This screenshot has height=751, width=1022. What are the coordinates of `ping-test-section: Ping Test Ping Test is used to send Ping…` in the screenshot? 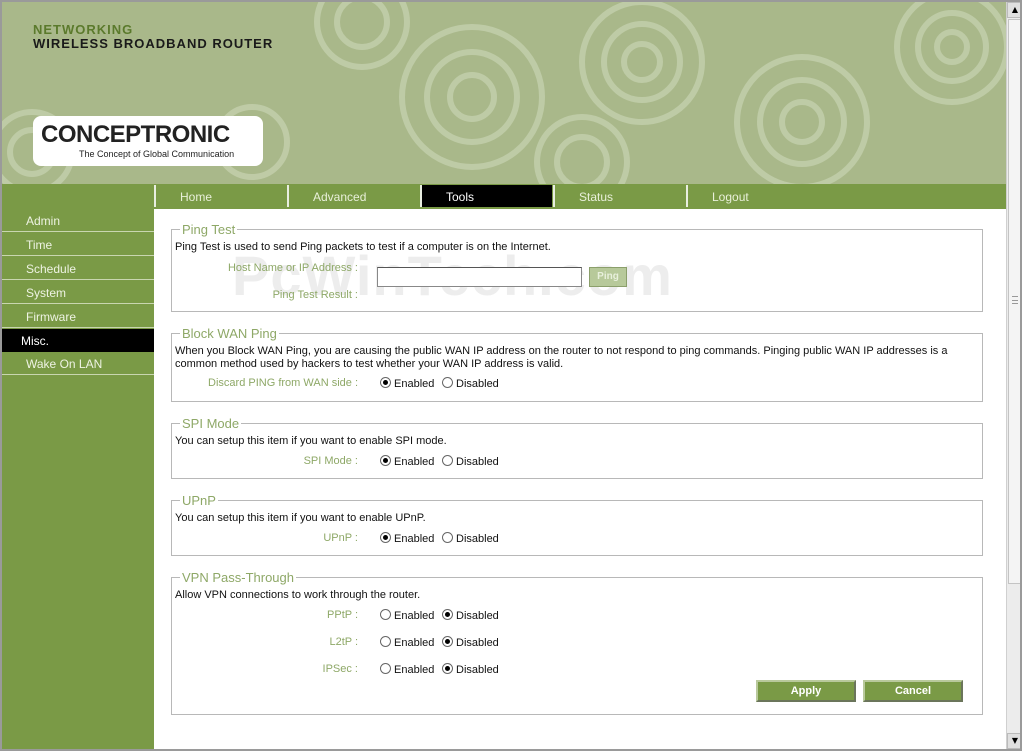 It's located at (577, 267).